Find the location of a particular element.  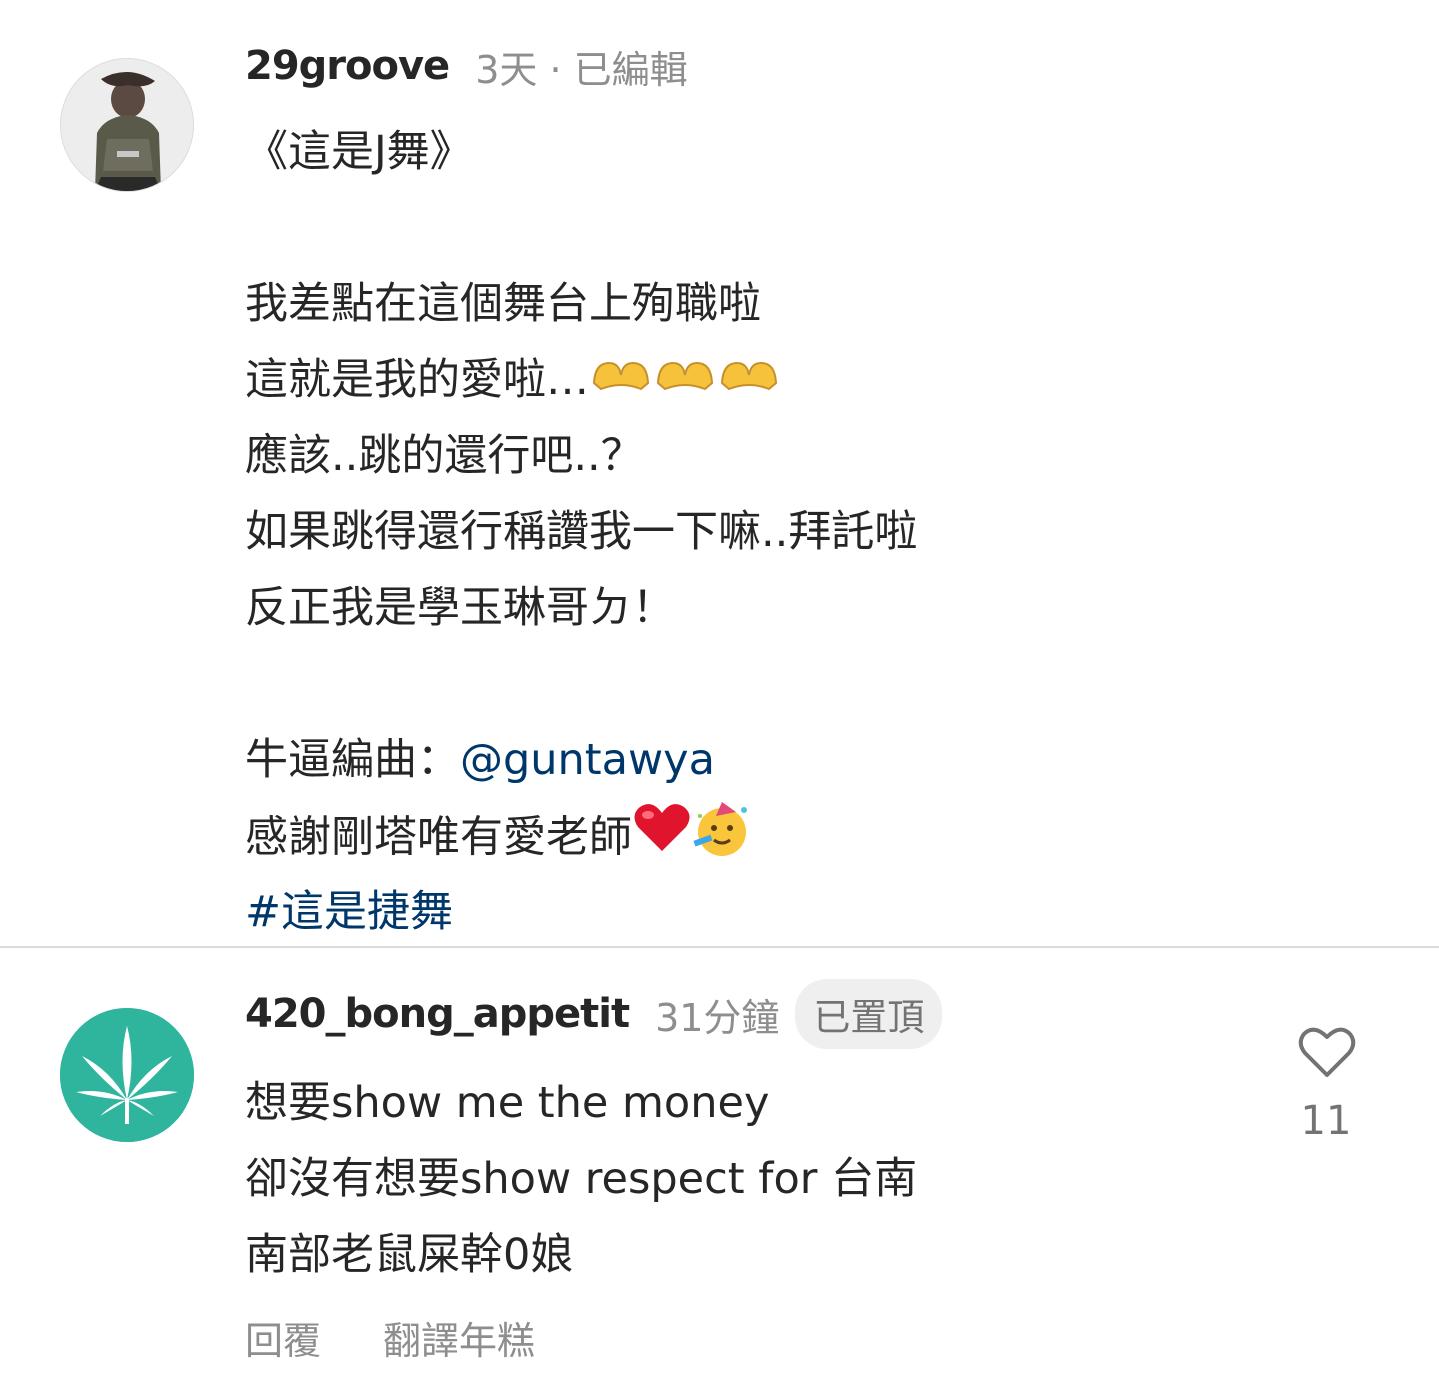

caption-line: 牛逼編曲：@guntawya is located at coordinates (581, 760).